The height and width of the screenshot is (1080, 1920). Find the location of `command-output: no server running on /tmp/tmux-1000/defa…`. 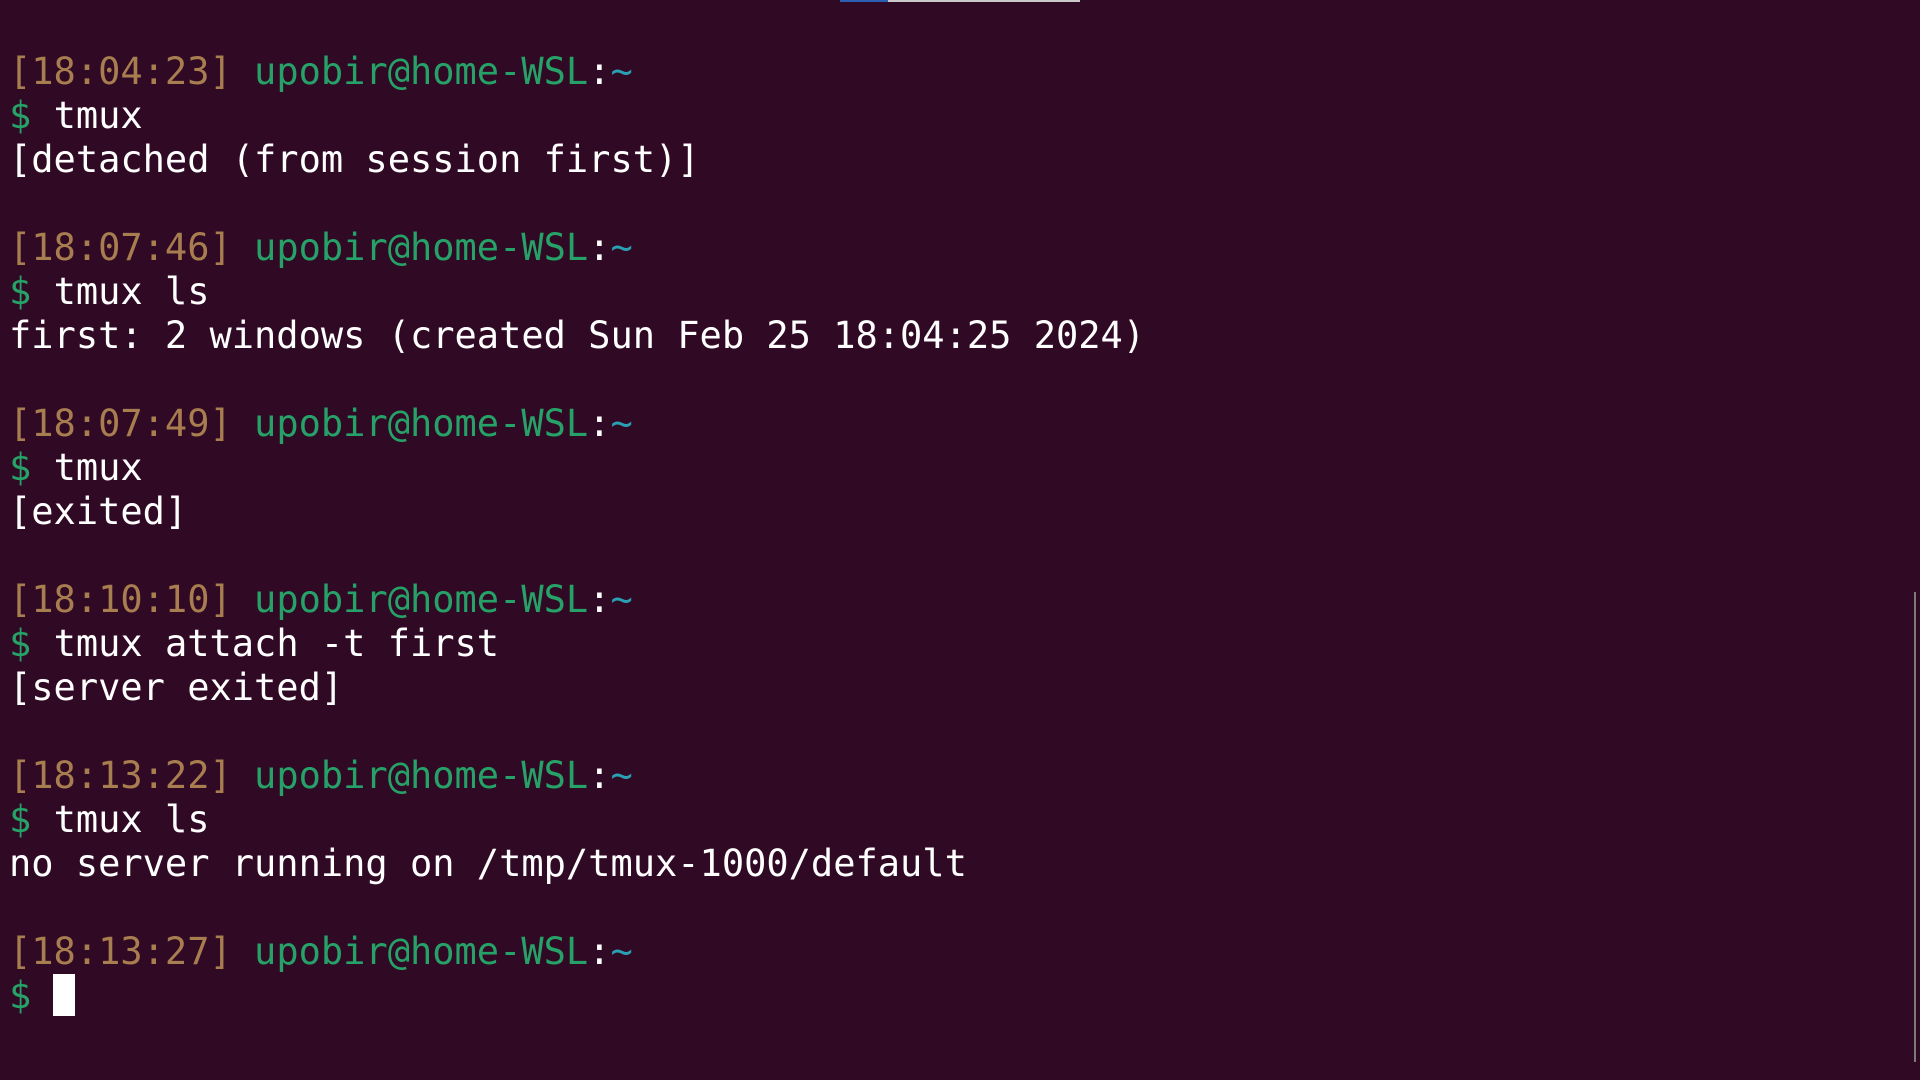

command-output: no server running on /tmp/tmux-1000/defa… is located at coordinates (488, 863).